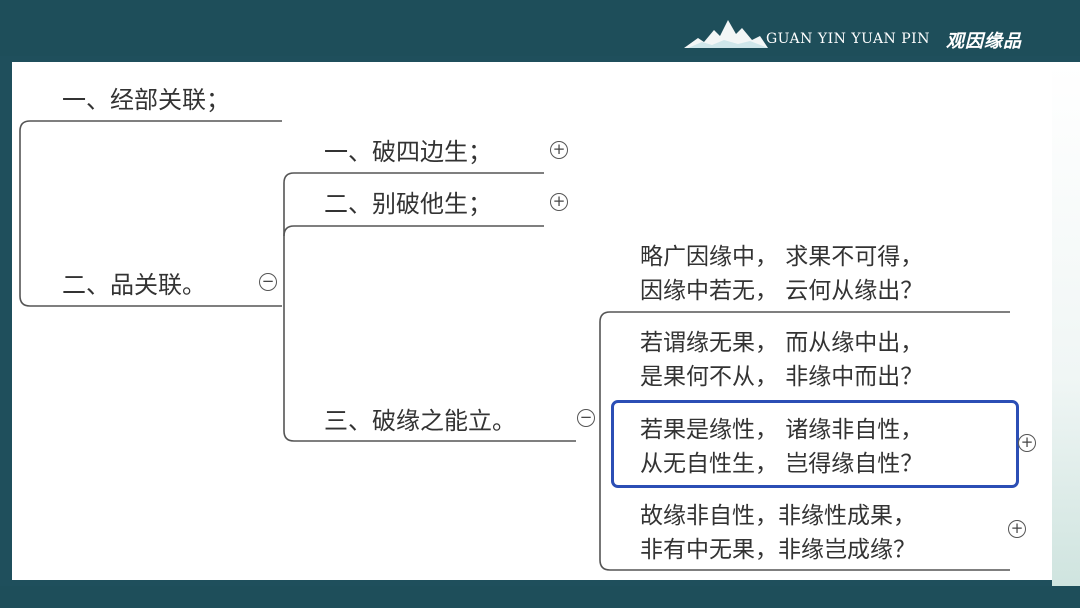 This screenshot has height=608, width=1080. What do you see at coordinates (408, 204) in the screenshot?
I see `node-bie-po-ta-sheng: 二、别破他生；` at bounding box center [408, 204].